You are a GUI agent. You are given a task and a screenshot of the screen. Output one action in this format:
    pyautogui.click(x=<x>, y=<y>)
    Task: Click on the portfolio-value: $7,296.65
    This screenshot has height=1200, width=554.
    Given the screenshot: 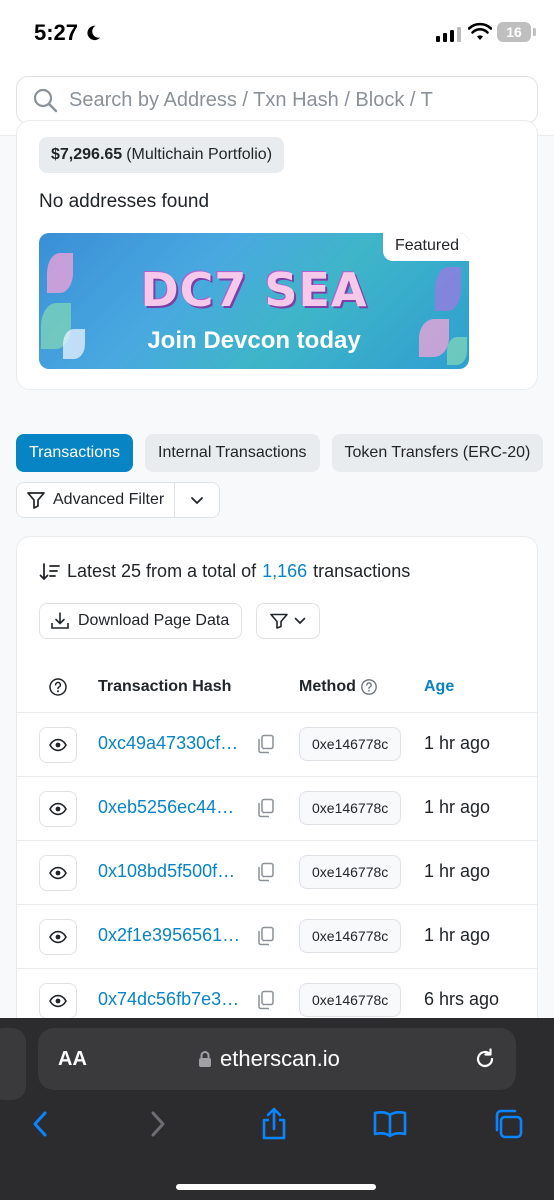 What is the action you would take?
    pyautogui.click(x=87, y=154)
    